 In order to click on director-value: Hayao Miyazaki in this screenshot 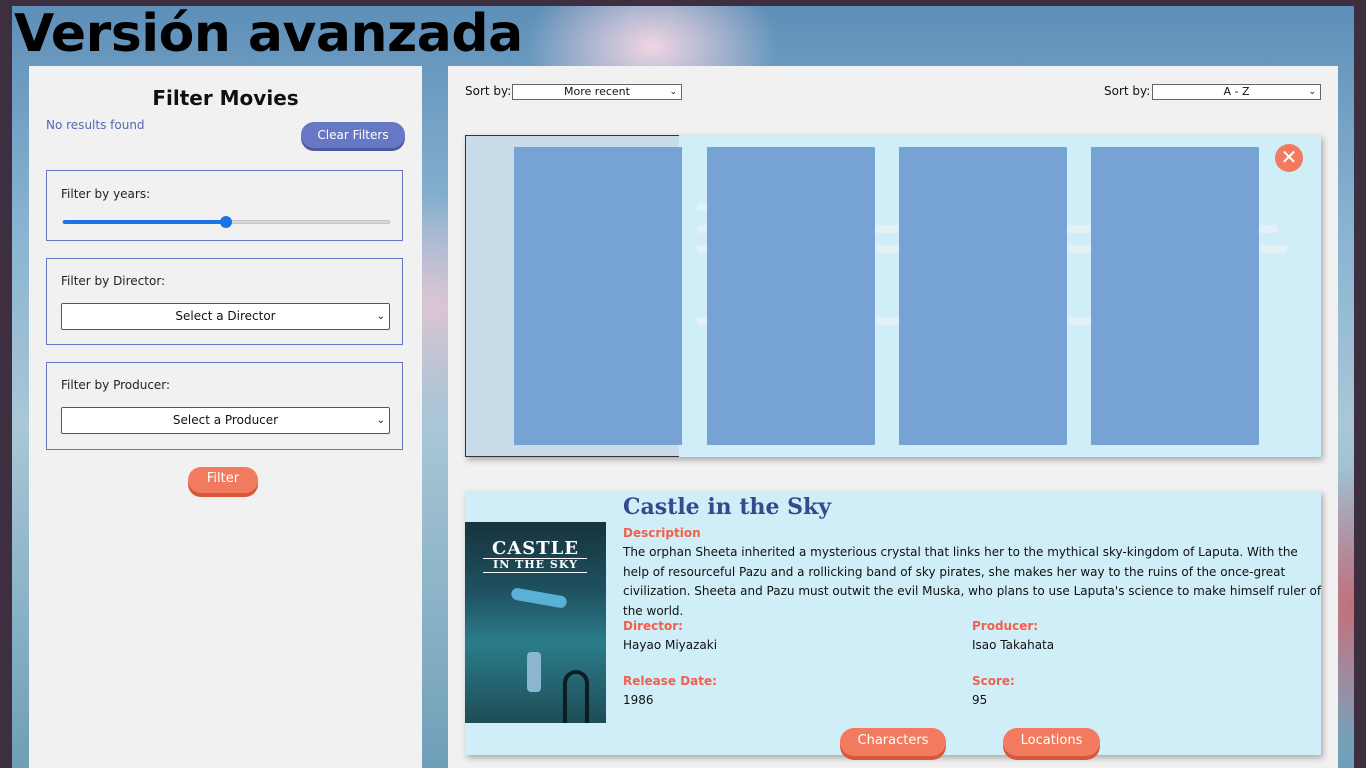, I will do `click(670, 645)`.